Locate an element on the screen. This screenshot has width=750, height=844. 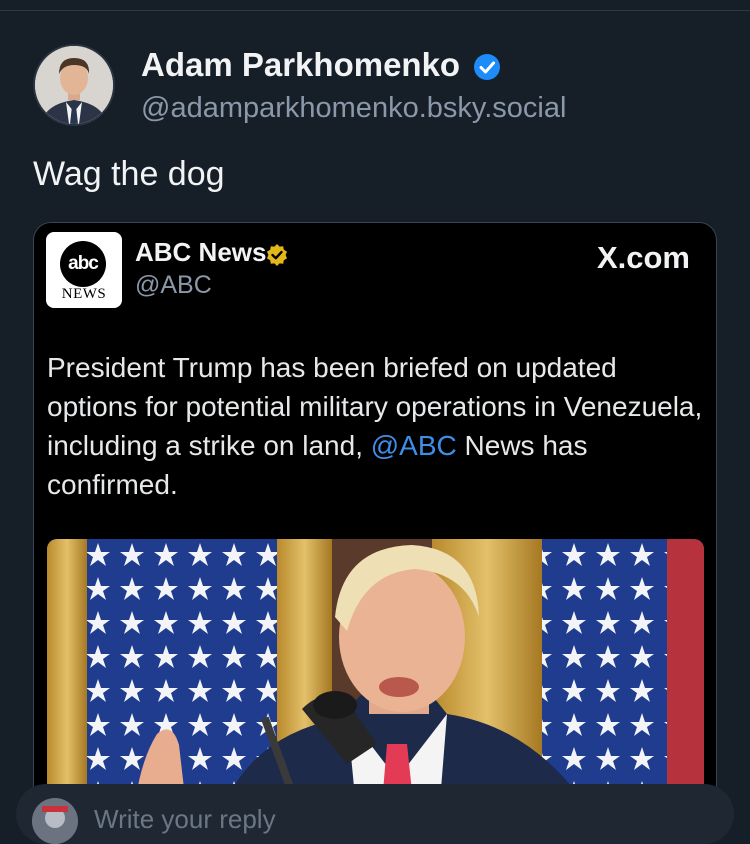
source-name: ABC News is located at coordinates (201, 252).